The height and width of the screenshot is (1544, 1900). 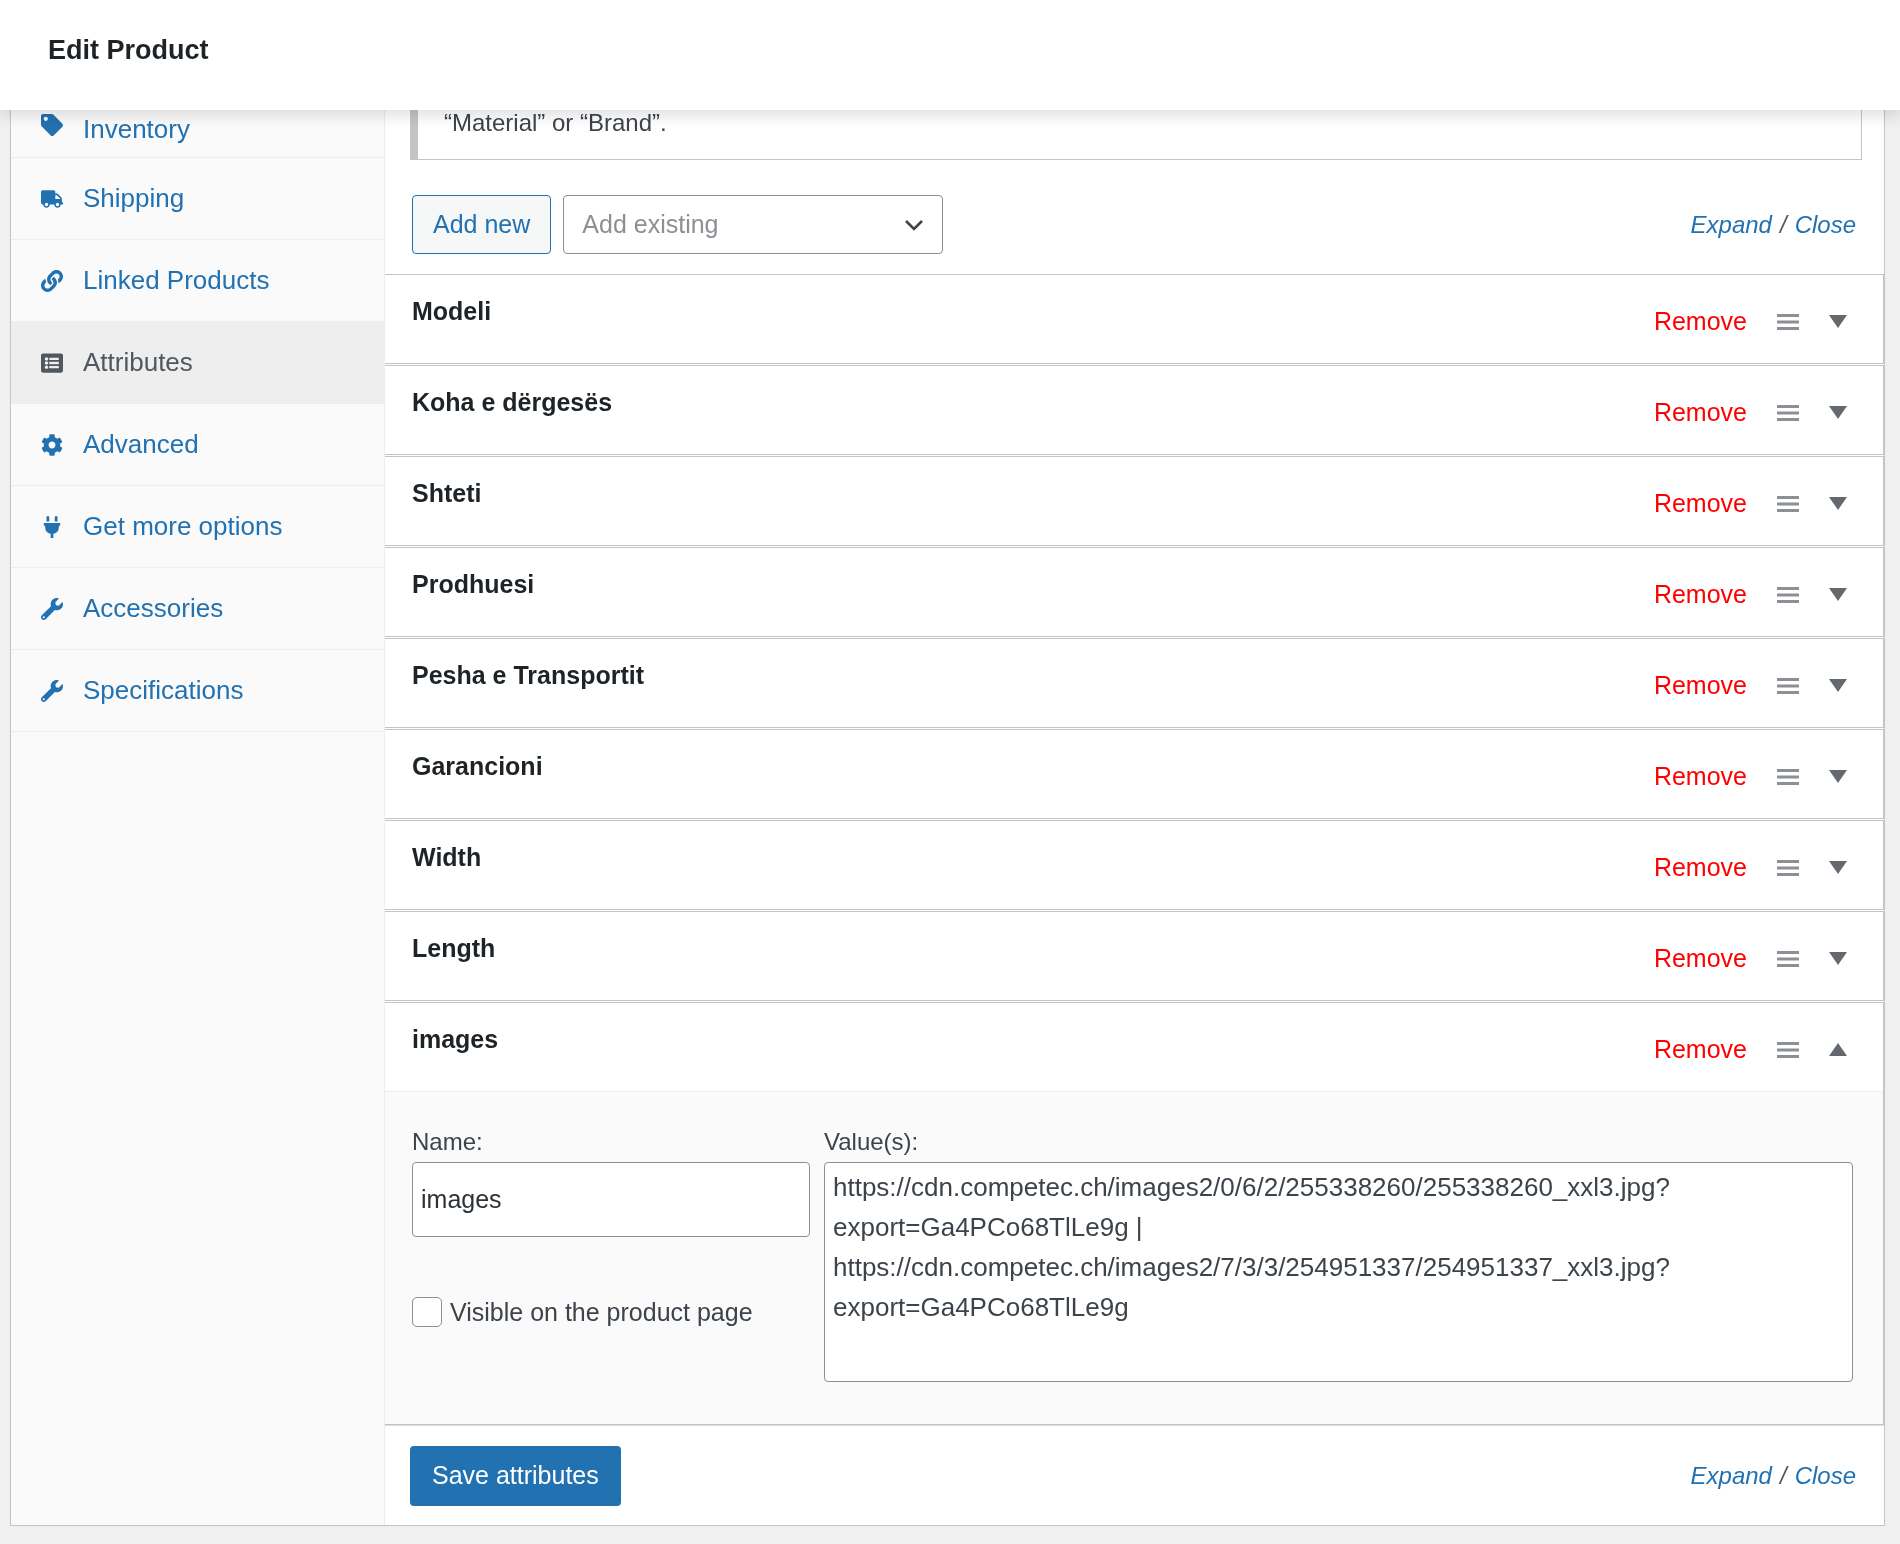 I want to click on sidebar-item: Accessories, so click(x=197, y=609).